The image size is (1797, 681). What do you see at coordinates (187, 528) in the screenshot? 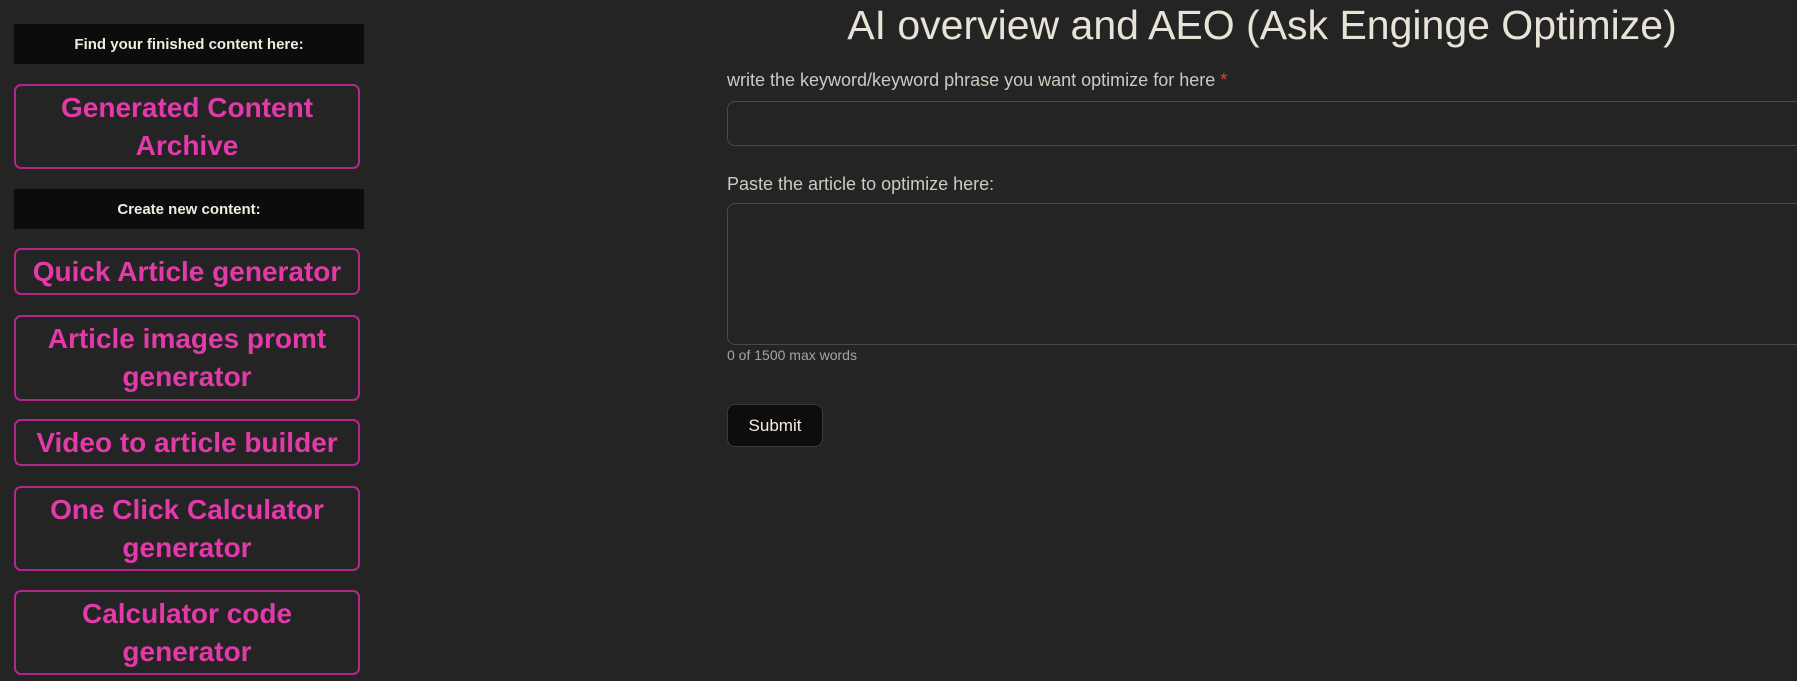
I see `one-click-calculator-generator-button: One Click Calculator generator` at bounding box center [187, 528].